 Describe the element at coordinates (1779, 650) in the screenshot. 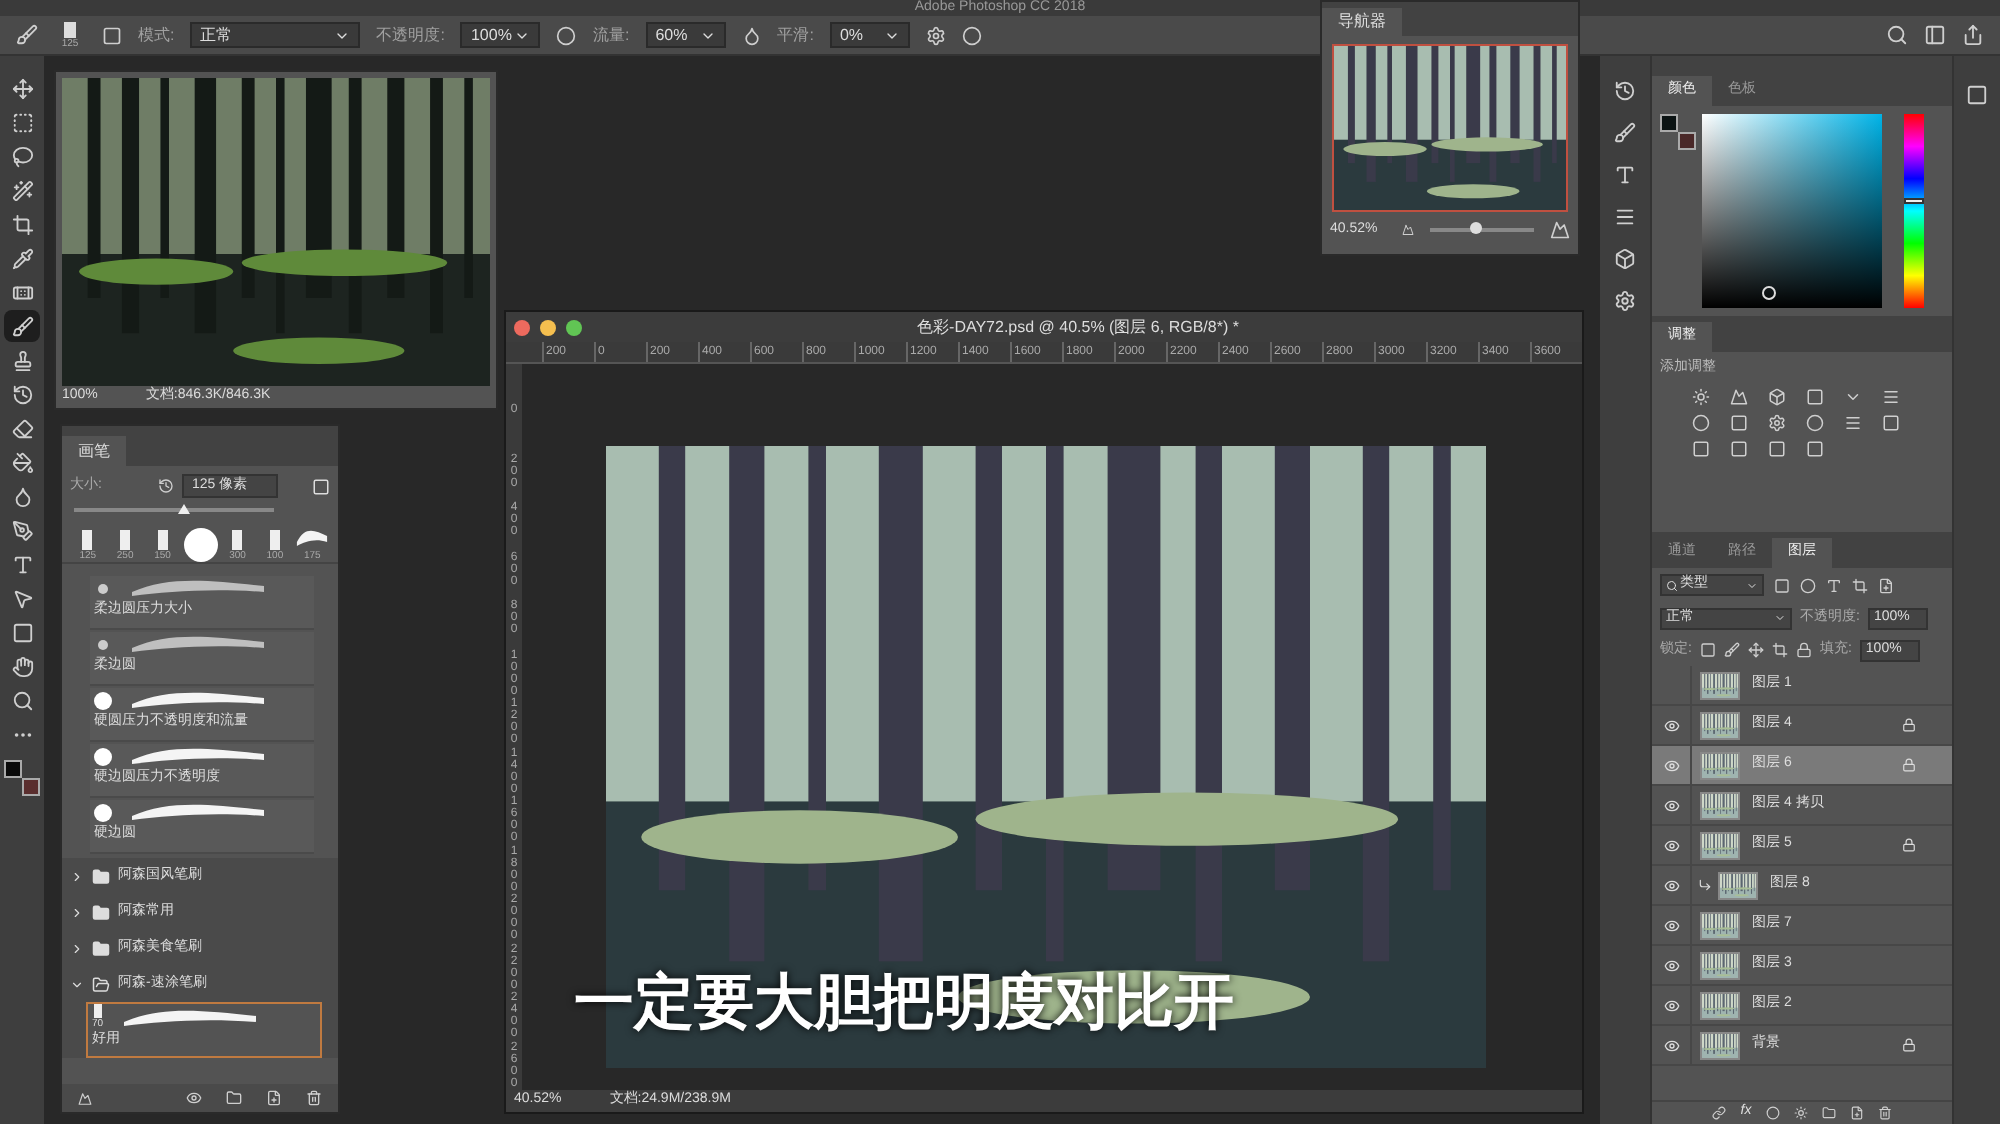

I see `crop-icon` at that location.